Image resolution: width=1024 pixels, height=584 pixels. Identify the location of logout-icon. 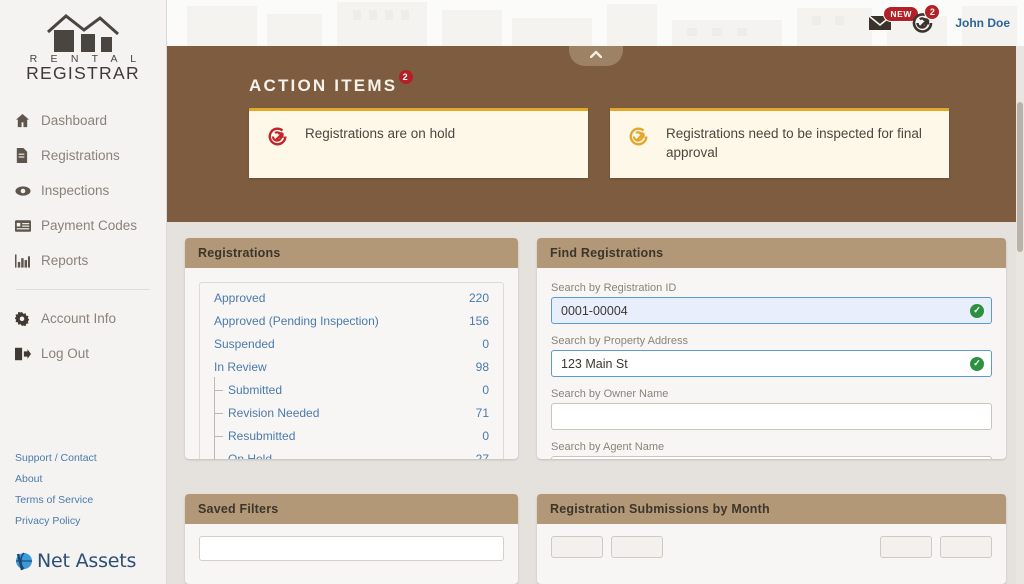
(28, 354).